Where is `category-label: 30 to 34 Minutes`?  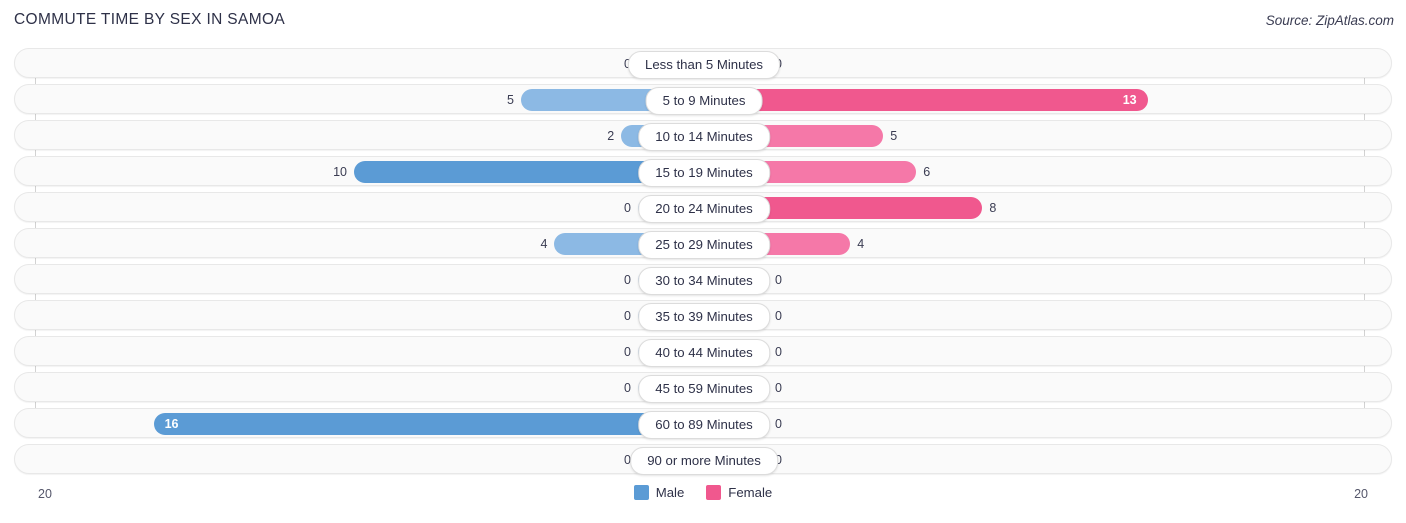 category-label: 30 to 34 Minutes is located at coordinates (704, 281).